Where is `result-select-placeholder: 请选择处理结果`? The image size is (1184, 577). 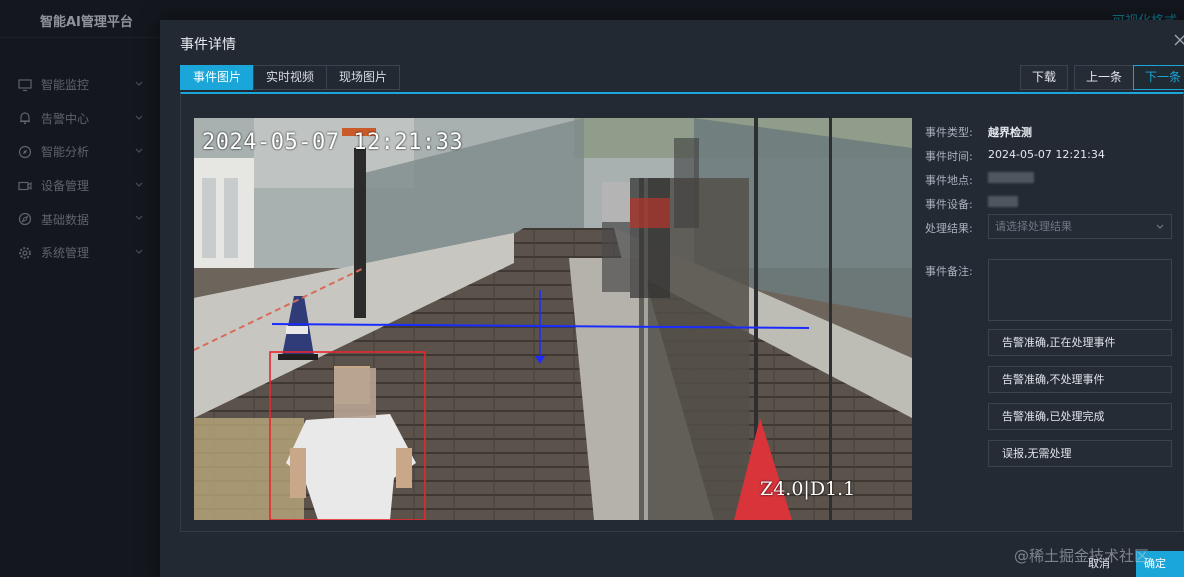 result-select-placeholder: 请选择处理结果 is located at coordinates (1033, 226).